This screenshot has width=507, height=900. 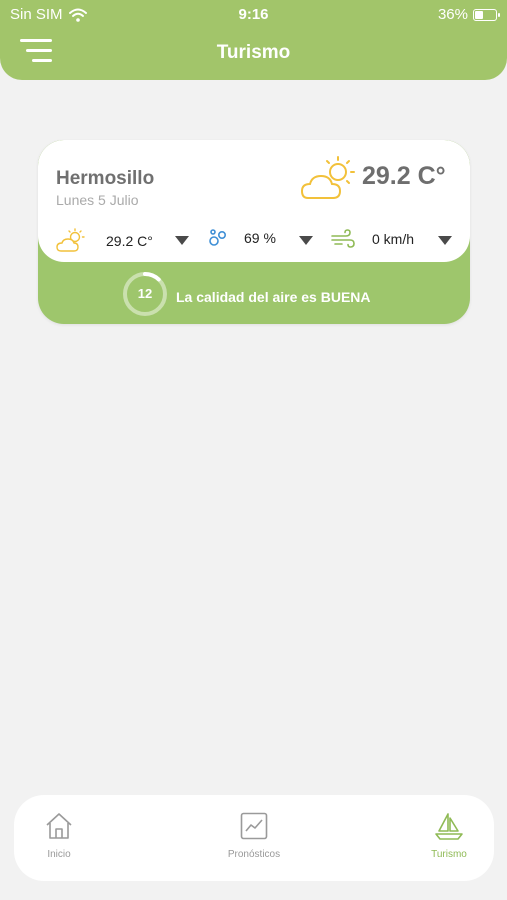 I want to click on temperature-value: 29.2 C°, so click(x=129, y=241).